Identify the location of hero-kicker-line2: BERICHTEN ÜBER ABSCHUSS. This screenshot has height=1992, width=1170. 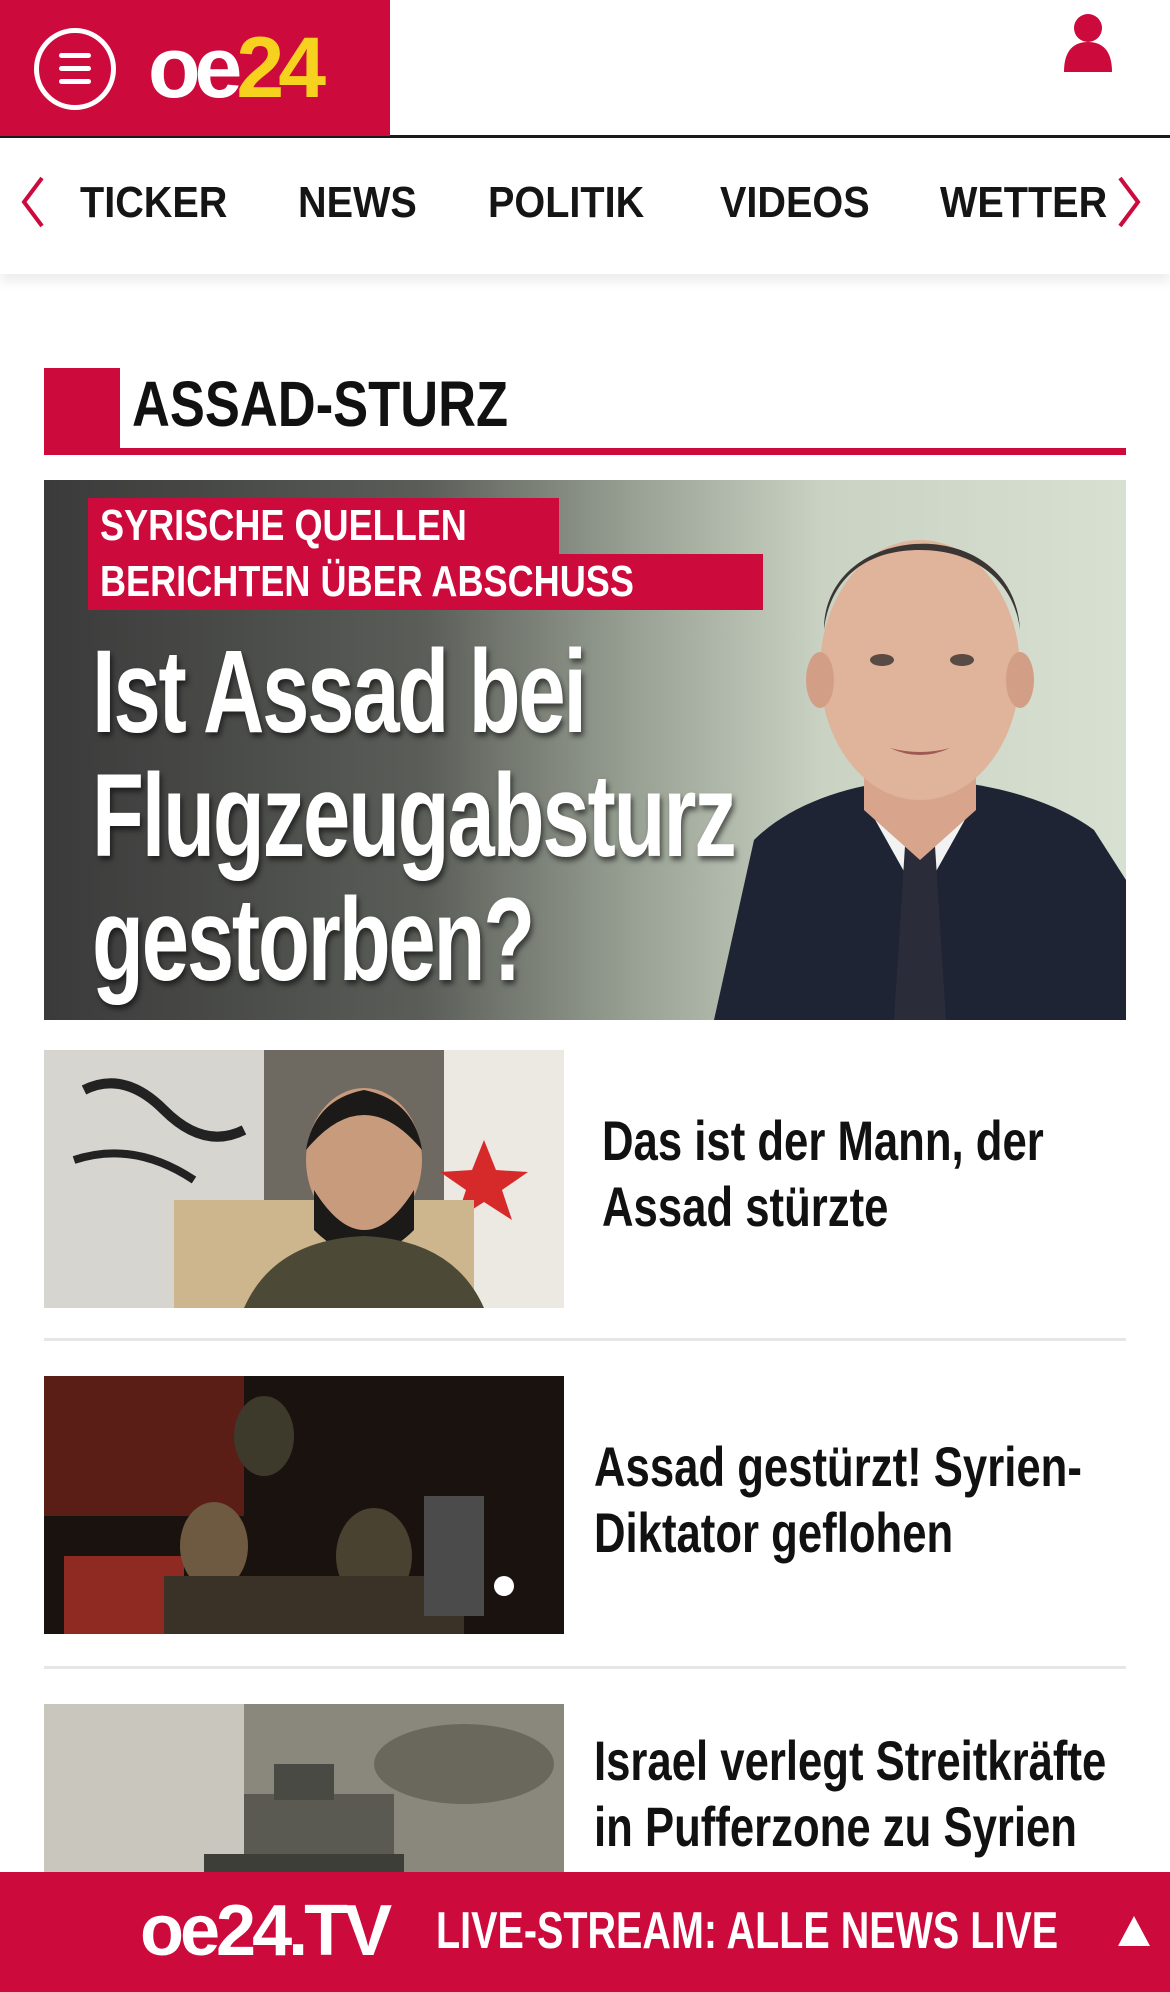
(426, 582).